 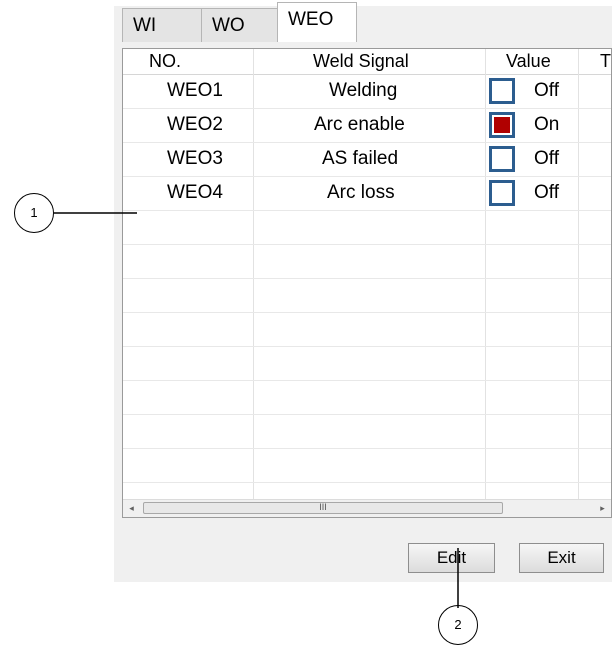 I want to click on callout-marker-2: 2, so click(x=458, y=625).